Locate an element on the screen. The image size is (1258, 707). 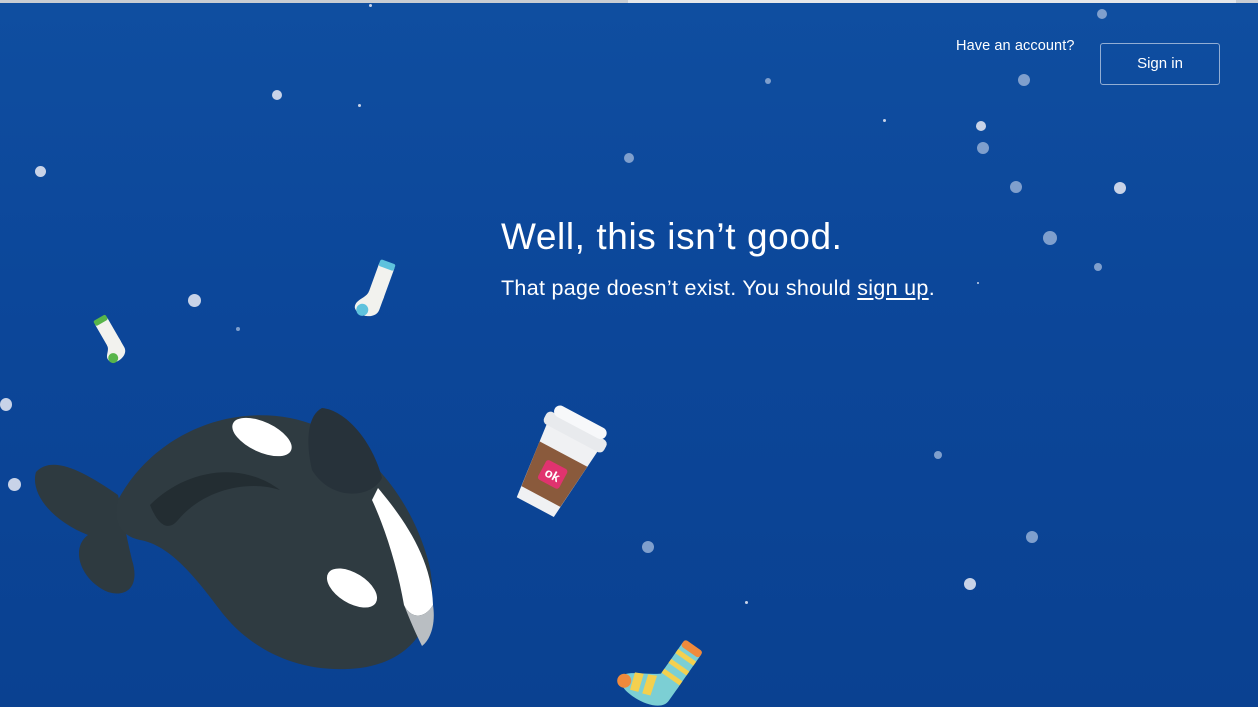
error-message-period: . is located at coordinates (931, 288).